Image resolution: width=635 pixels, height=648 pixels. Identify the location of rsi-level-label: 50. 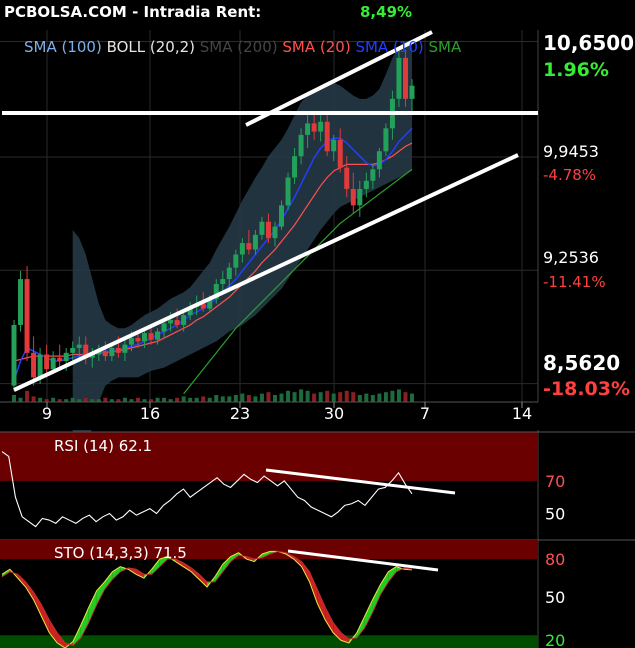
(555, 514).